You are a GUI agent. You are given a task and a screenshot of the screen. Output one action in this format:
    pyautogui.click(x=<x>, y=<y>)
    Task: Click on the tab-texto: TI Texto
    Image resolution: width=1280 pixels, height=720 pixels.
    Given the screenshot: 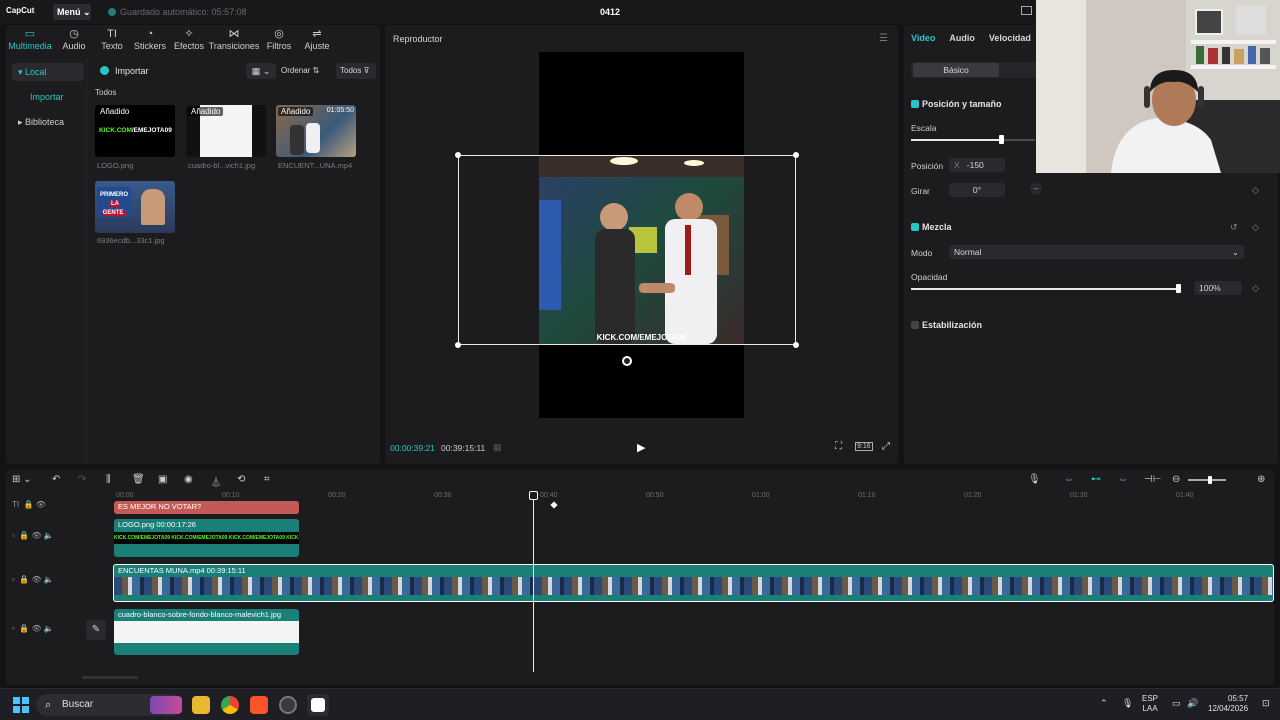 What is the action you would take?
    pyautogui.click(x=112, y=40)
    